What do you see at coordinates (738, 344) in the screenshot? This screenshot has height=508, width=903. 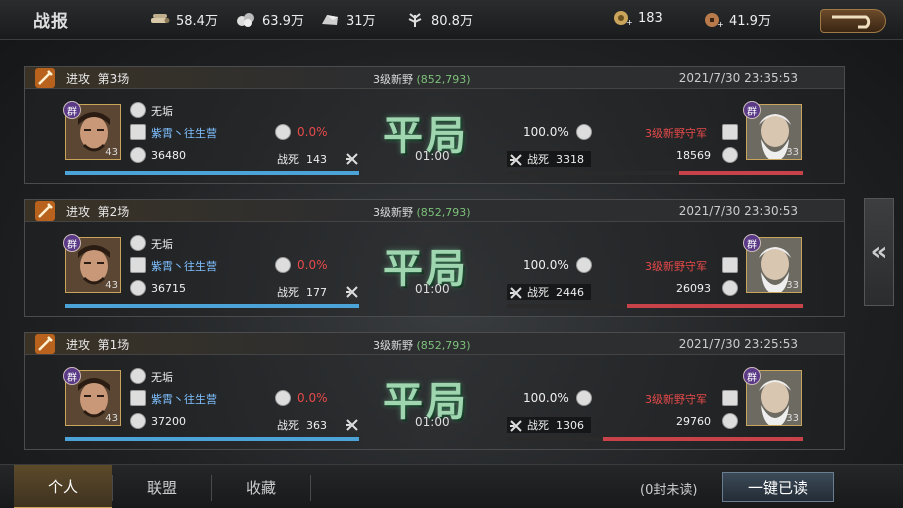 I see `report-datetime: 2021/7/30 23:25:53` at bounding box center [738, 344].